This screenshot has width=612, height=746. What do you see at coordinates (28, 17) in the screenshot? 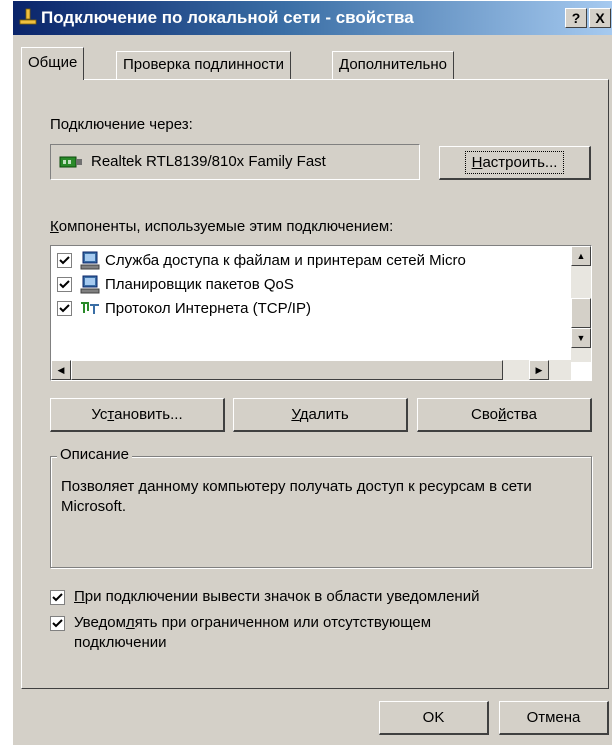
I see `network-connection-icon` at bounding box center [28, 17].